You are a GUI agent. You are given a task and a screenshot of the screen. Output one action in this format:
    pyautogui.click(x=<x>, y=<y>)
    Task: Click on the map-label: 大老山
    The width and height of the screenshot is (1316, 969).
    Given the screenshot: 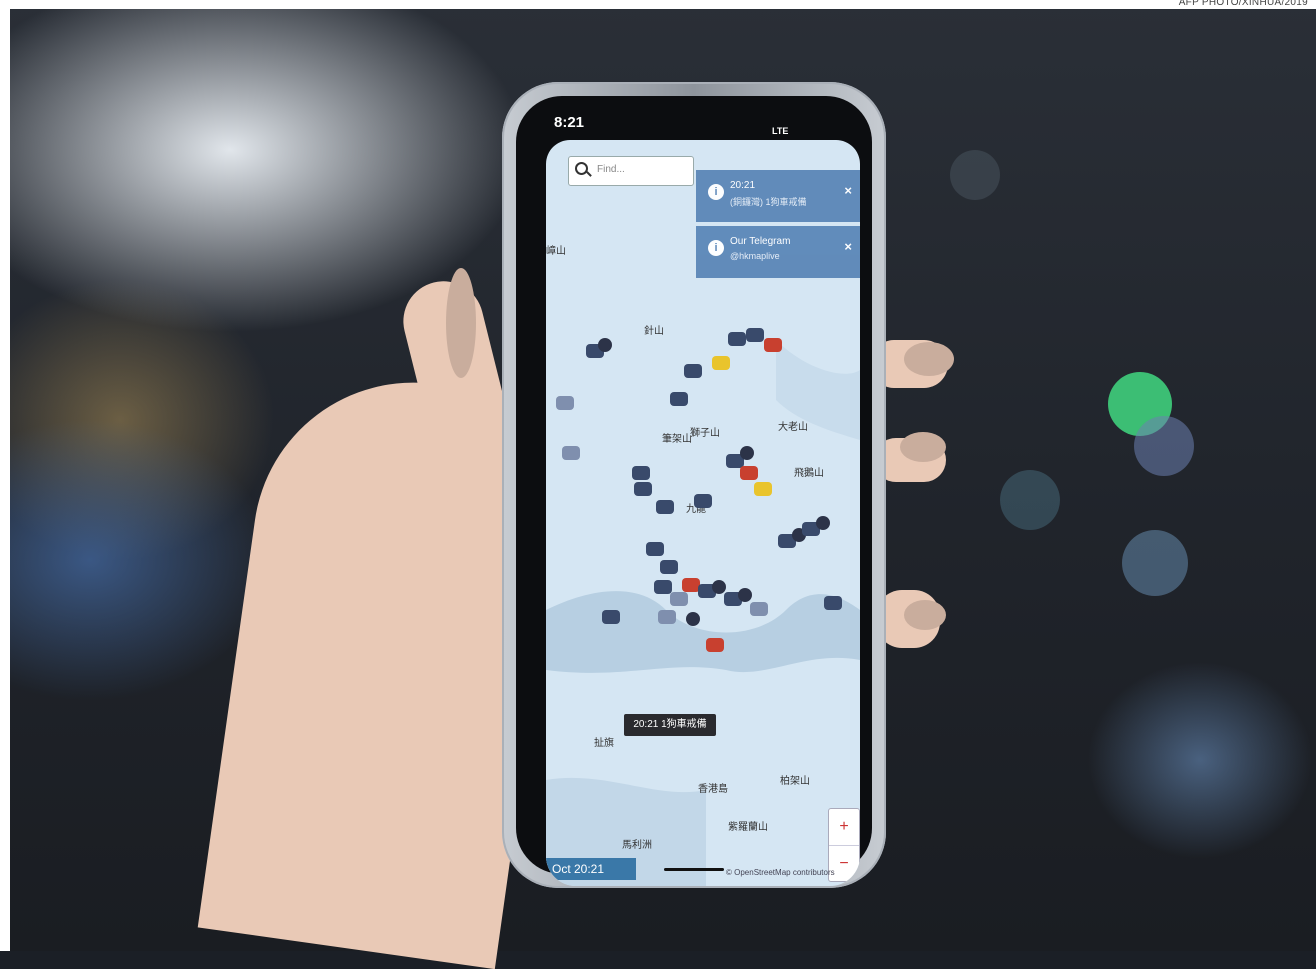 What is the action you would take?
    pyautogui.click(x=793, y=427)
    